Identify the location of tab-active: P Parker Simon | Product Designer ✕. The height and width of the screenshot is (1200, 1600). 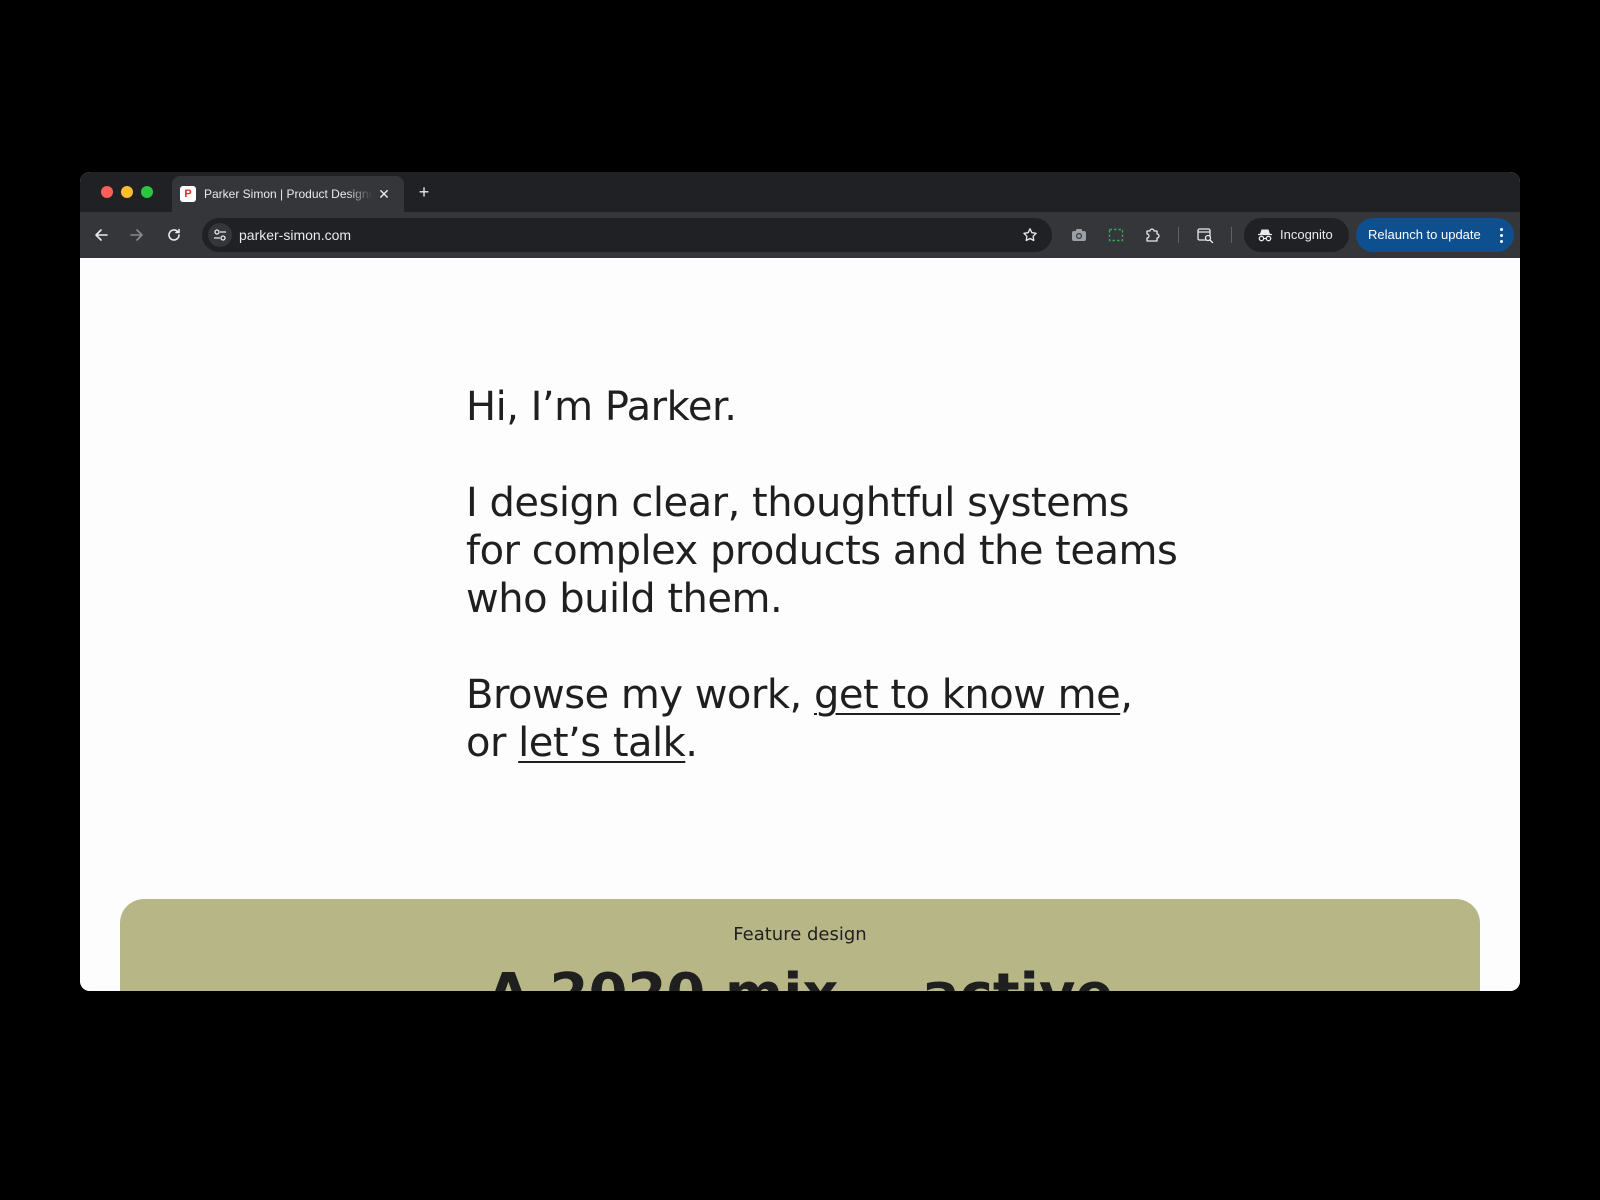
(288, 194).